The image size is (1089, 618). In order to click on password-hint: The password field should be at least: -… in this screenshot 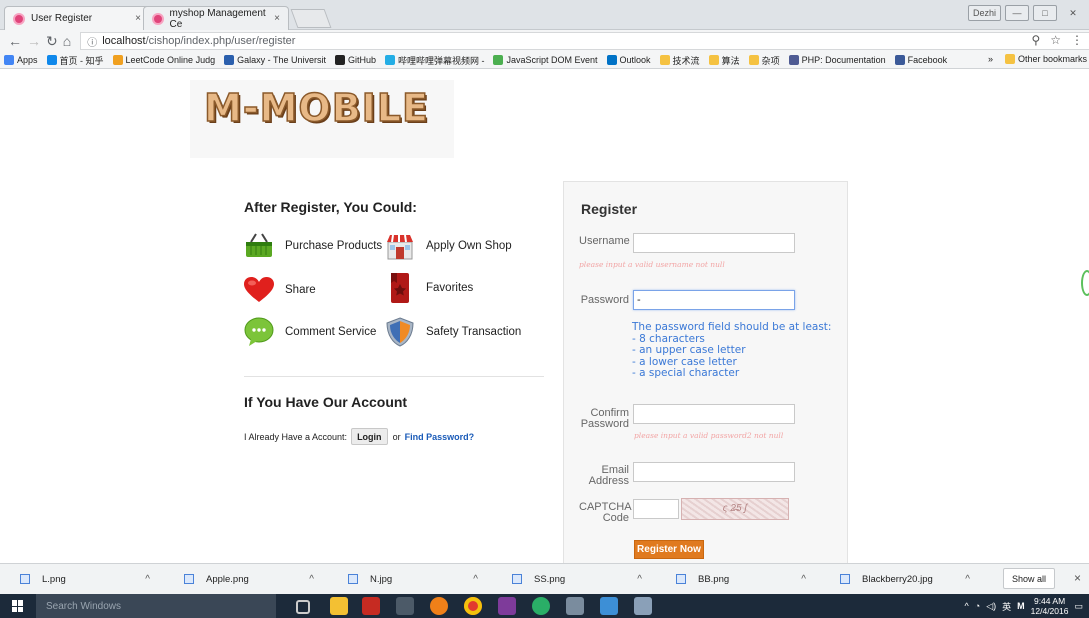, I will do `click(731, 350)`.